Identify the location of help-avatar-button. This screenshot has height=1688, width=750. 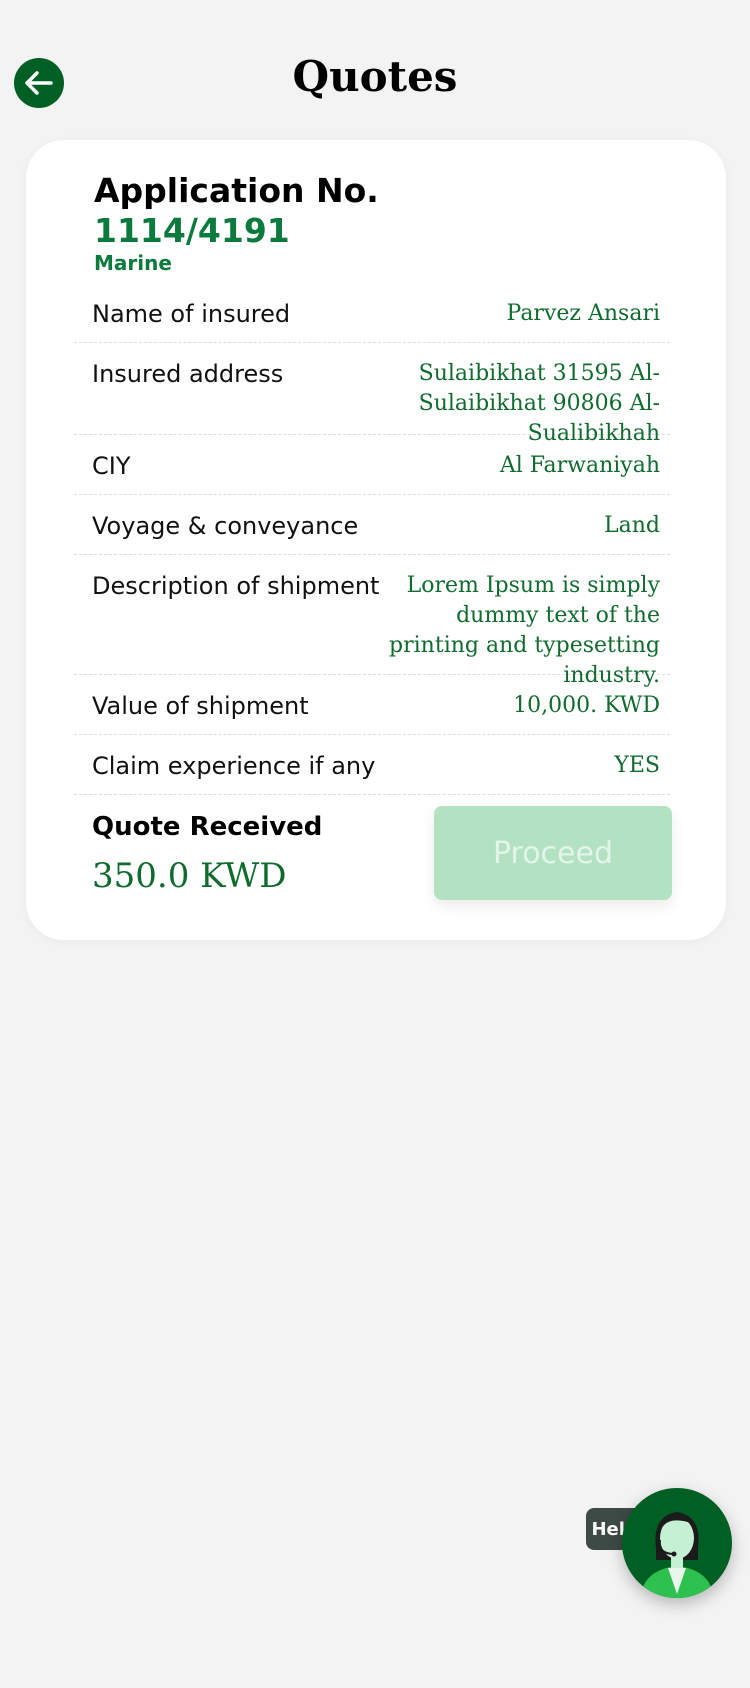
(677, 1543).